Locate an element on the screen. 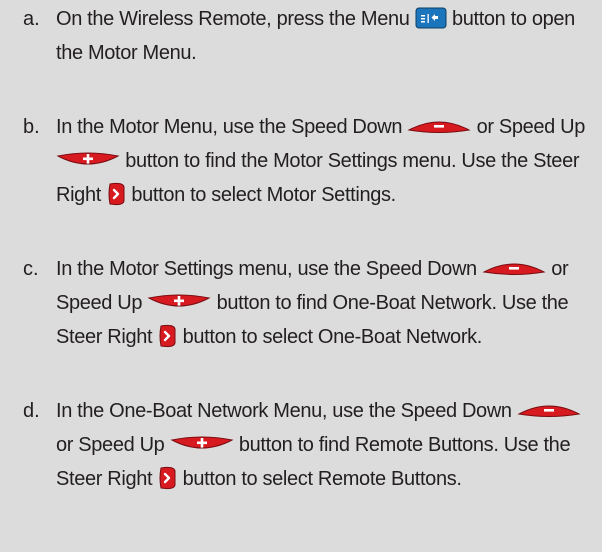  step-letter: b. is located at coordinates (31, 127).